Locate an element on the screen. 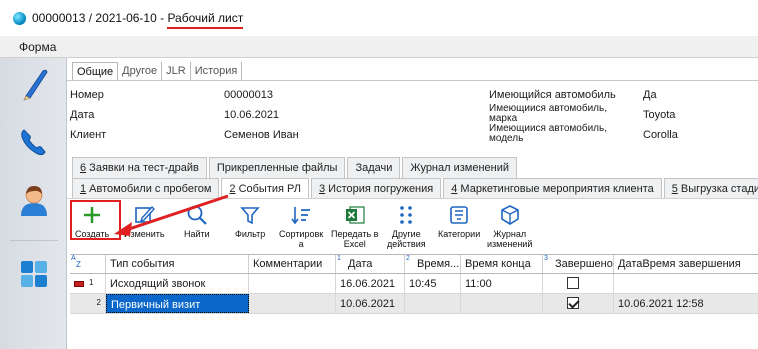 The height and width of the screenshot is (349, 758). cell-time-end: 11:00 is located at coordinates (502, 283).